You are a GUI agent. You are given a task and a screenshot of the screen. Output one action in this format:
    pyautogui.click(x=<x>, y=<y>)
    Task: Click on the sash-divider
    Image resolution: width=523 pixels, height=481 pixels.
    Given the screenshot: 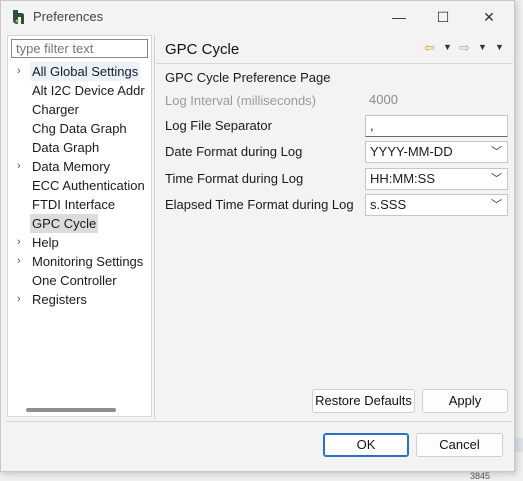 What is the action you would take?
    pyautogui.click(x=154, y=227)
    